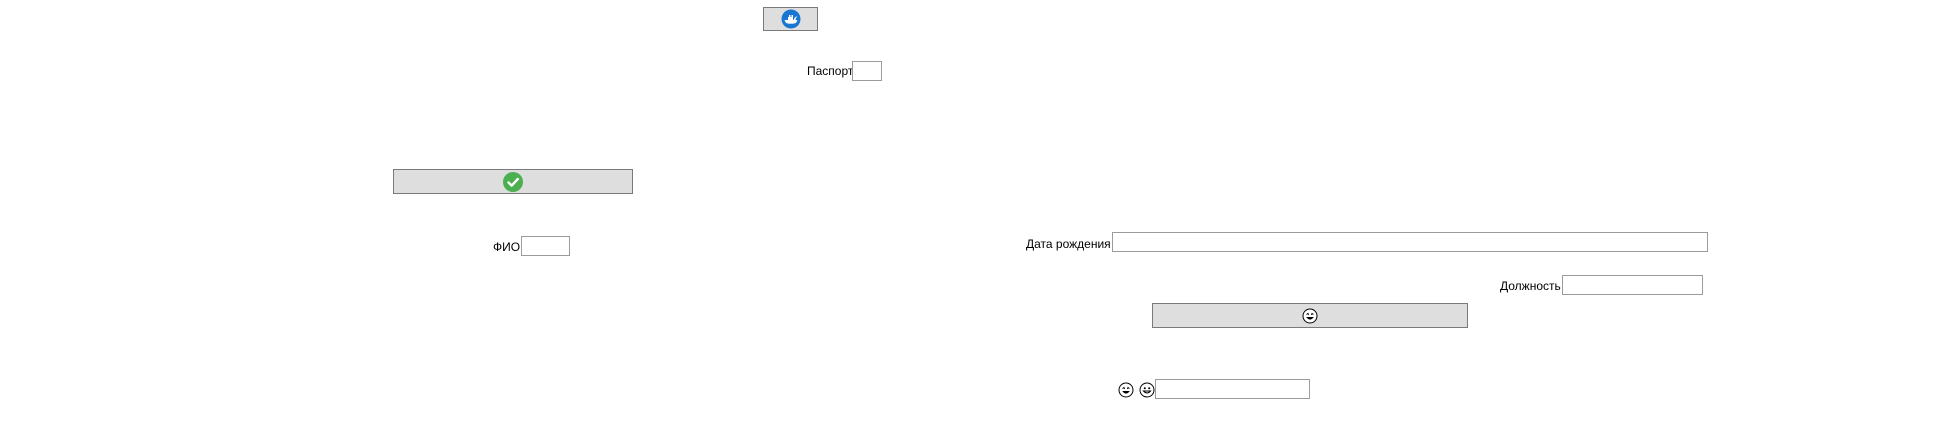 Image resolution: width=1935 pixels, height=439 pixels. Describe the element at coordinates (1068, 244) in the screenshot. I see `birth-date-label: Дата рождения` at that location.